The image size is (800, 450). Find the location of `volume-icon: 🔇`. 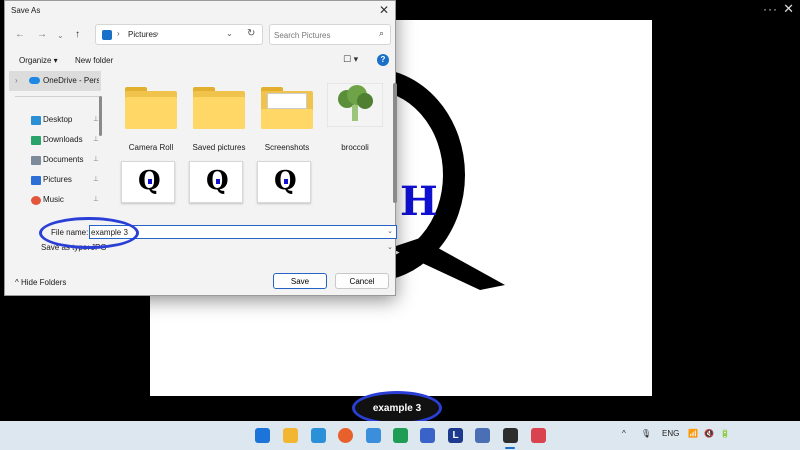

volume-icon: 🔇 is located at coordinates (709, 433).